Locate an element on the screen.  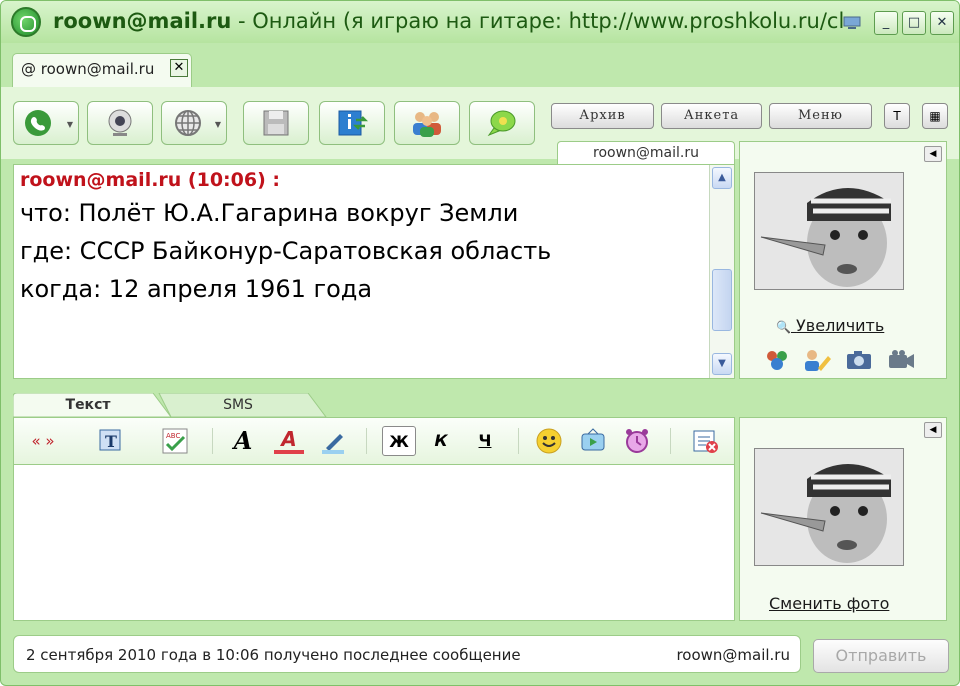
message-line: что: Полёт Ю.А.Гагарина вокруг Земли is located at coordinates (269, 213).